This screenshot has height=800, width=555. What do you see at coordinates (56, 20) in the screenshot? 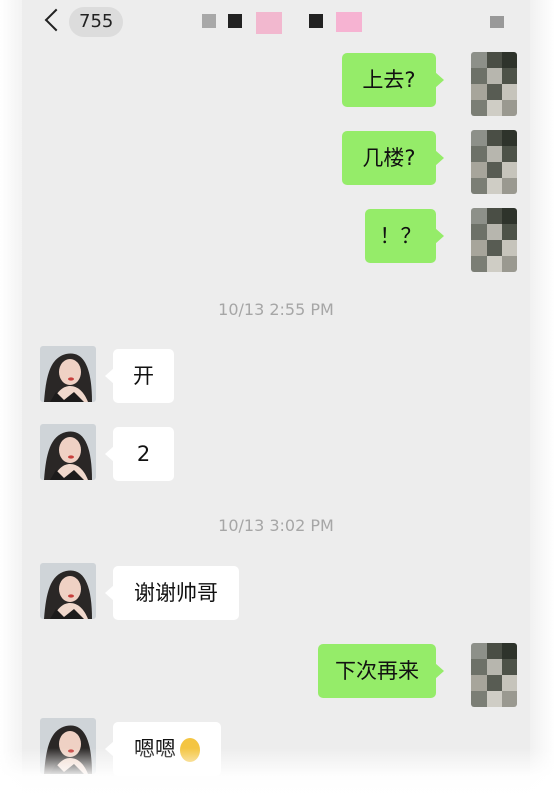
I see `back-chevron-icon` at bounding box center [56, 20].